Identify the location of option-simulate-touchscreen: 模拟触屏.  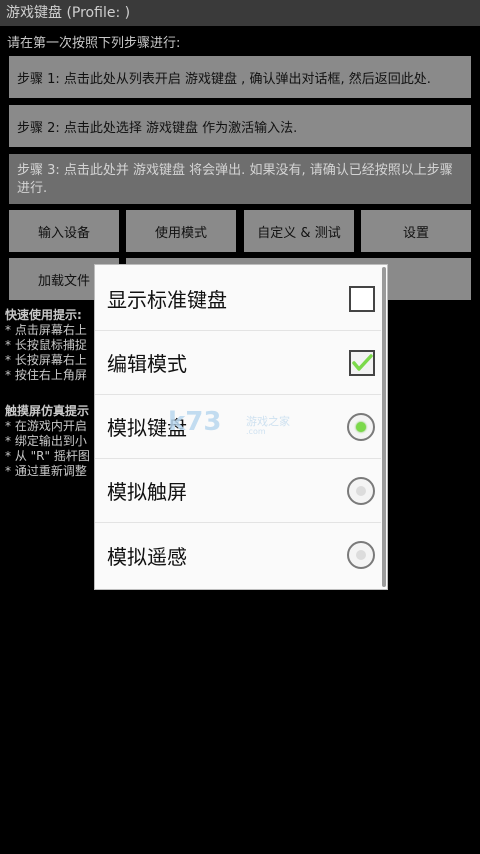
(238, 491).